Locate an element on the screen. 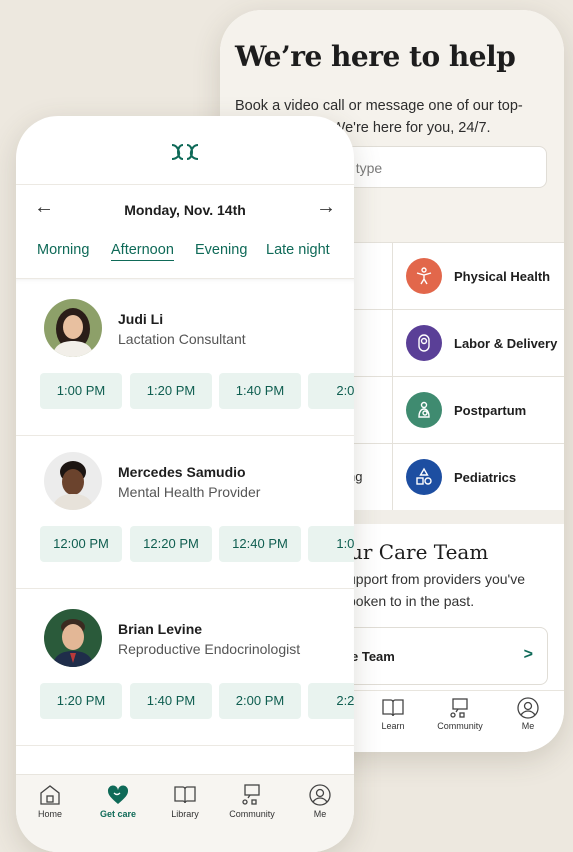 This screenshot has height=852, width=573. time-slot-button: 1:00 is located at coordinates (331, 544).